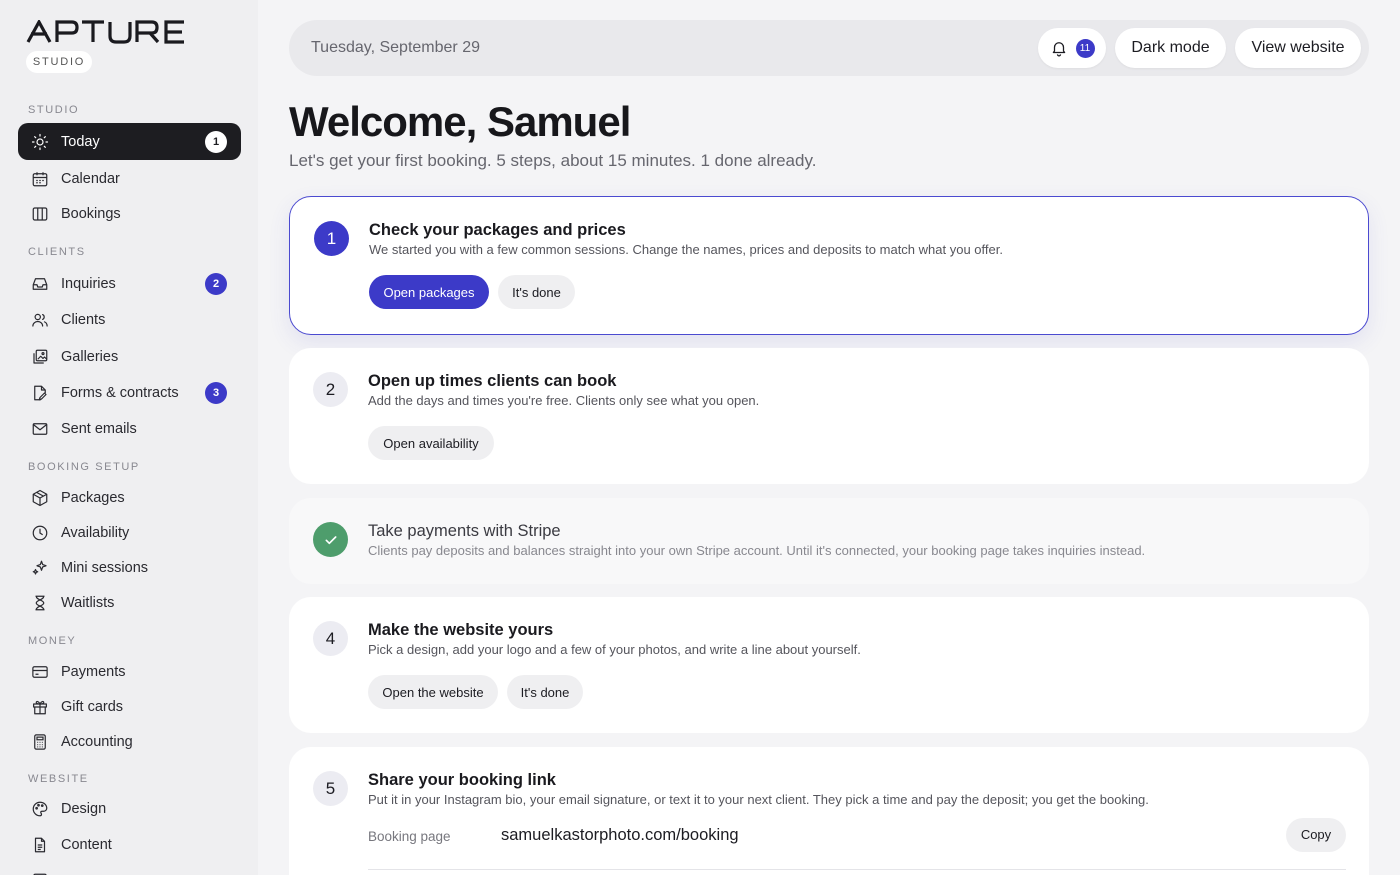 The height and width of the screenshot is (875, 1400). Describe the element at coordinates (216, 142) in the screenshot. I see `today-count-badge: 1` at that location.